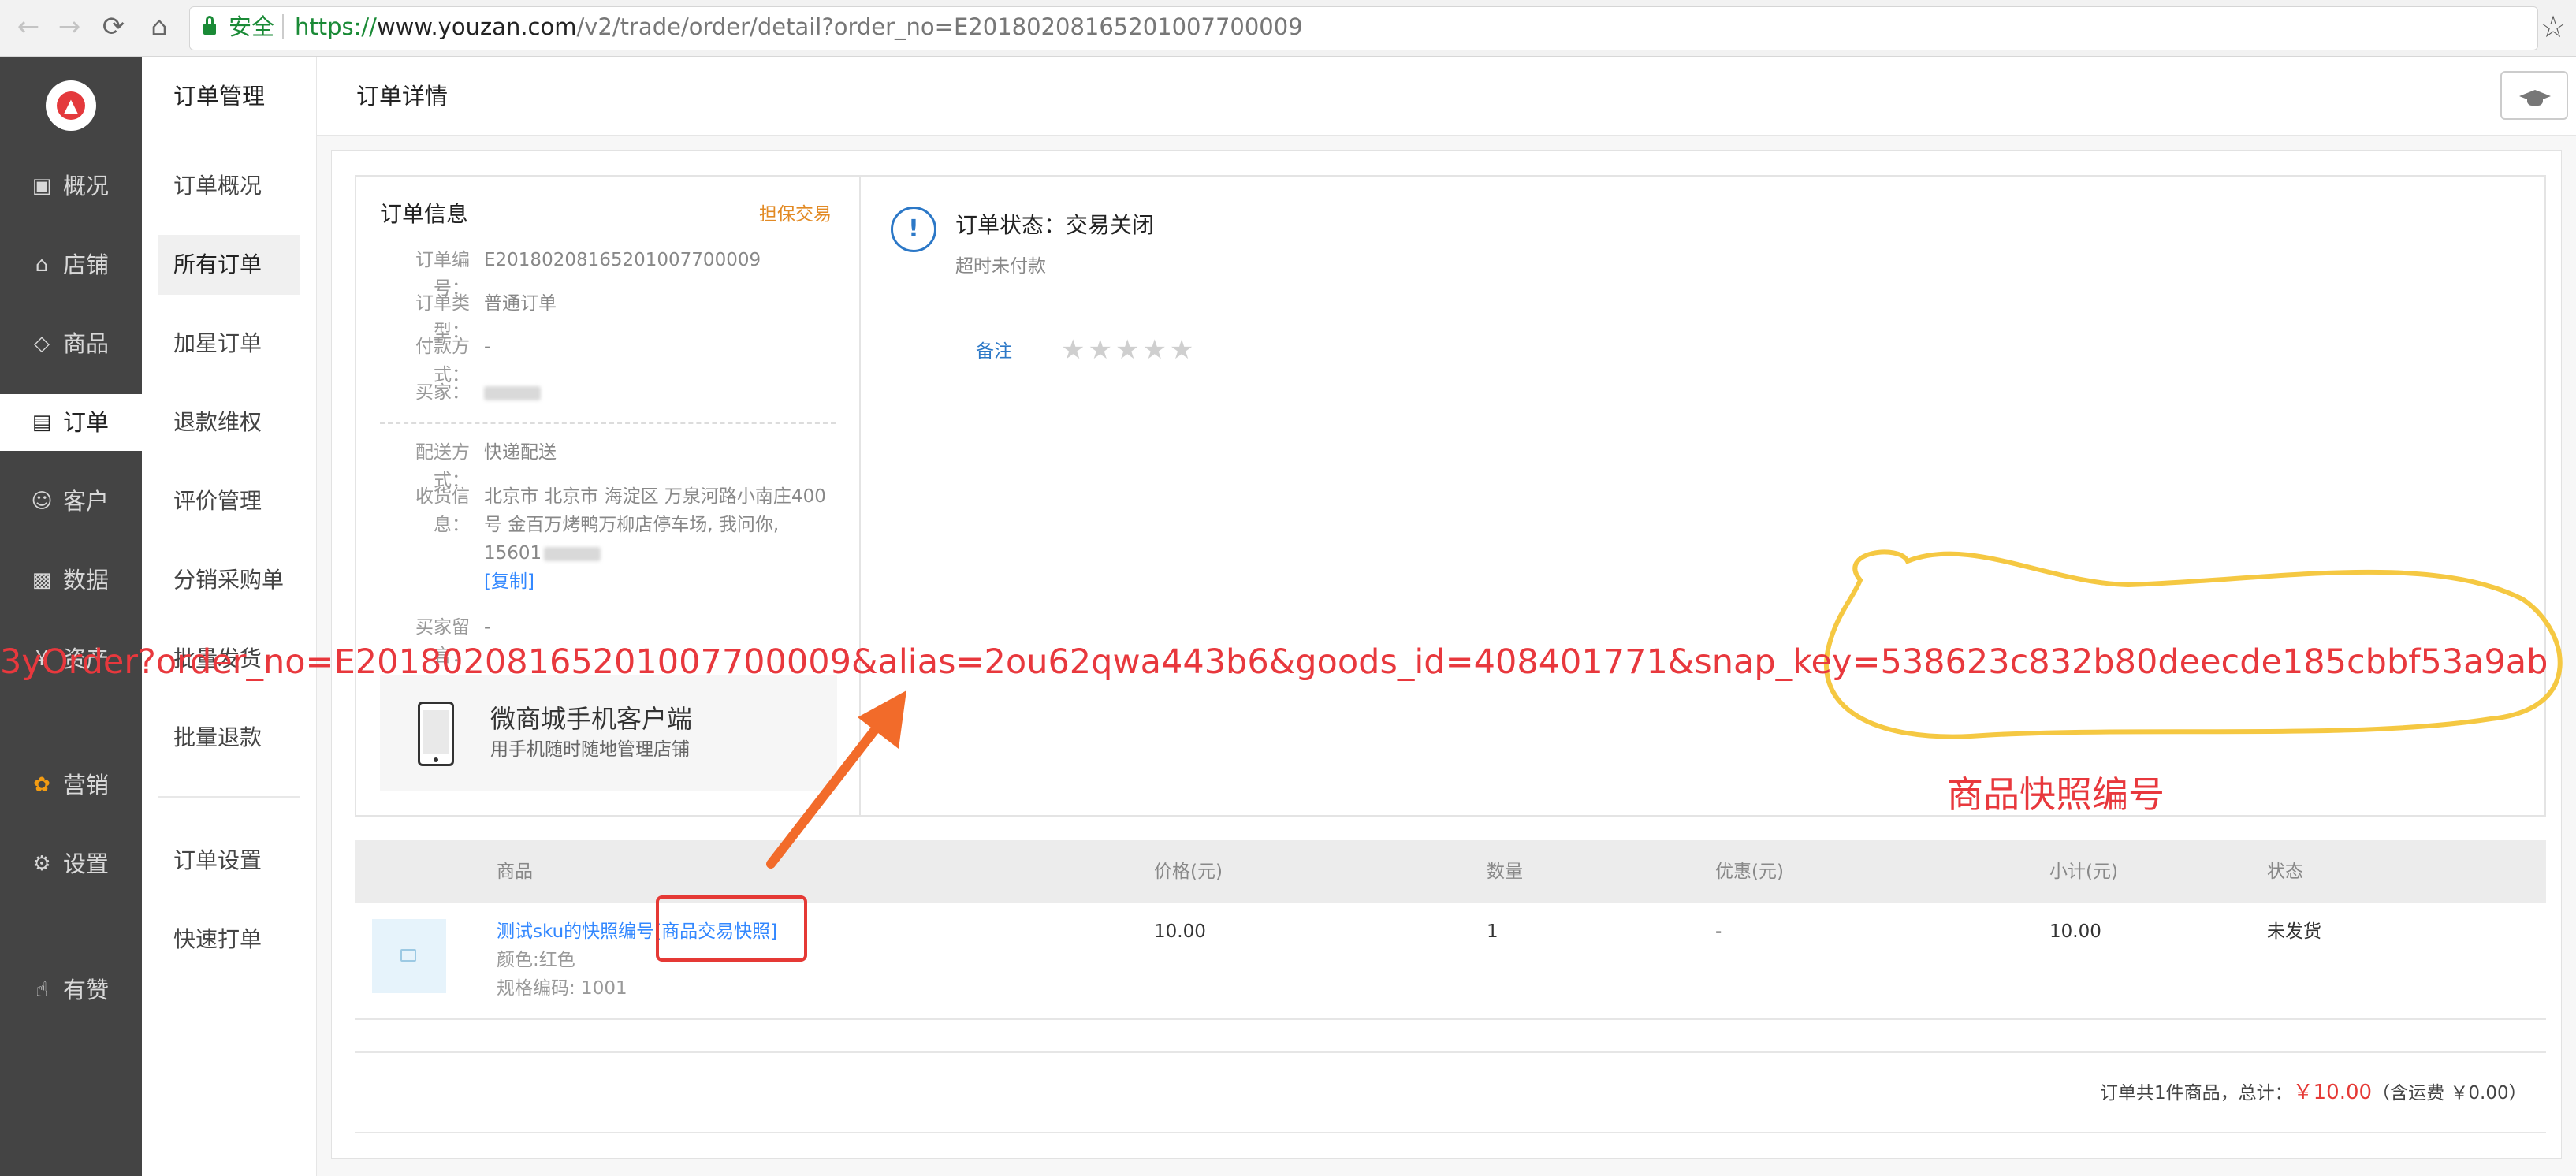  Describe the element at coordinates (825, 794) in the screenshot. I see `annotation-arrow-shaft` at that location.